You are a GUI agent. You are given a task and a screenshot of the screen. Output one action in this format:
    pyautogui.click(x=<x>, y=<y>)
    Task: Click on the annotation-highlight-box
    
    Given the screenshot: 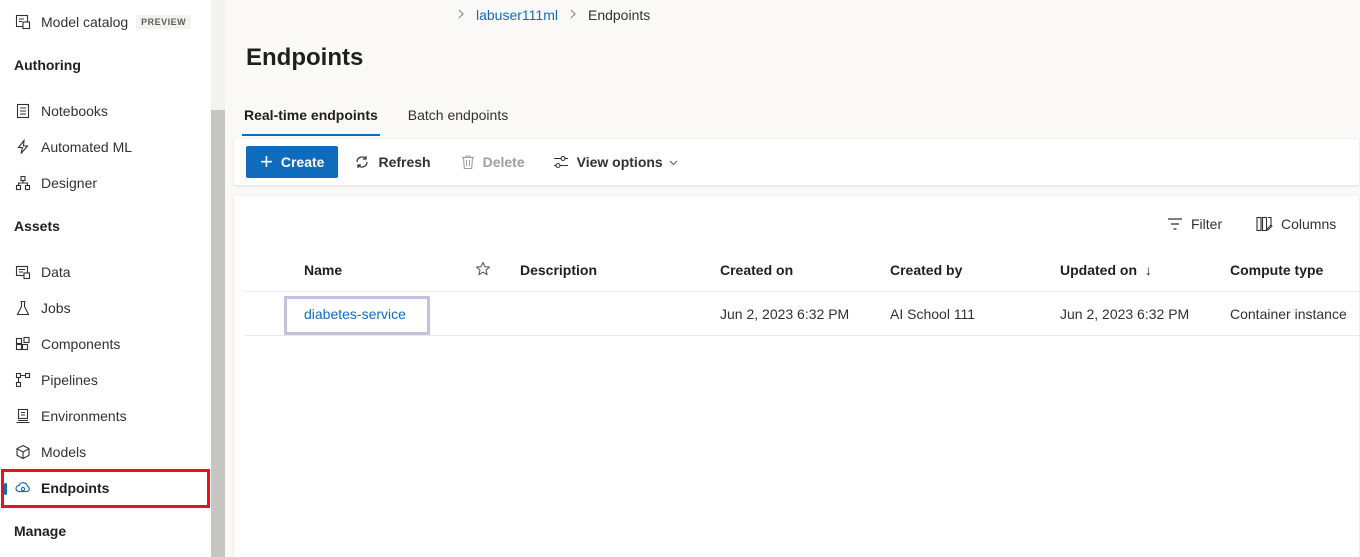 What is the action you would take?
    pyautogui.click(x=105, y=488)
    